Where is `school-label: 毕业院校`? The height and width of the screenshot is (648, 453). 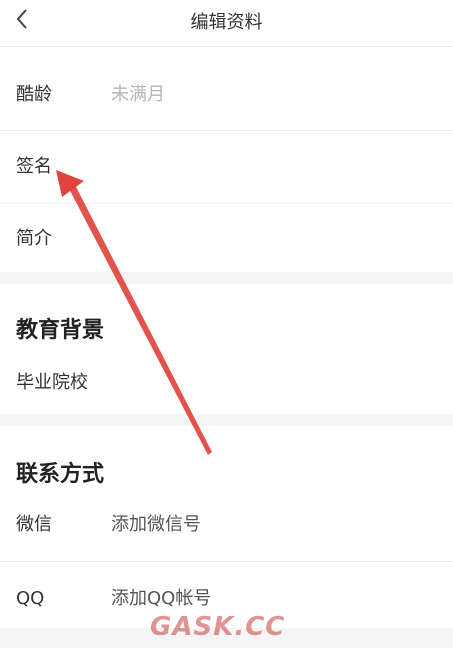
school-label: 毕业院校 is located at coordinates (52, 383).